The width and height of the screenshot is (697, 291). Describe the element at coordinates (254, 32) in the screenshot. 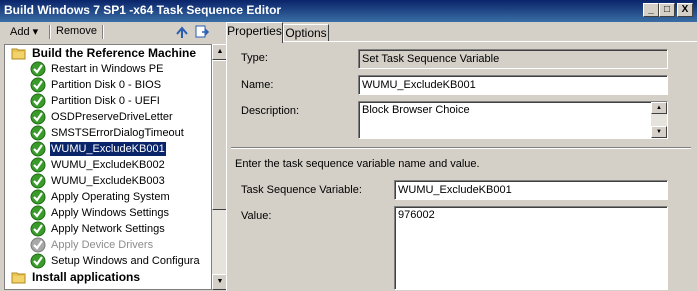

I see `tab-properties: Properties` at that location.